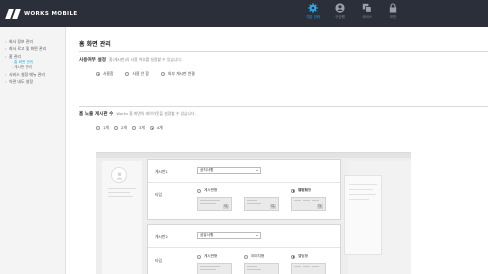 Image resolution: width=488 pixels, height=274 pixels. I want to click on service-icon, so click(367, 8).